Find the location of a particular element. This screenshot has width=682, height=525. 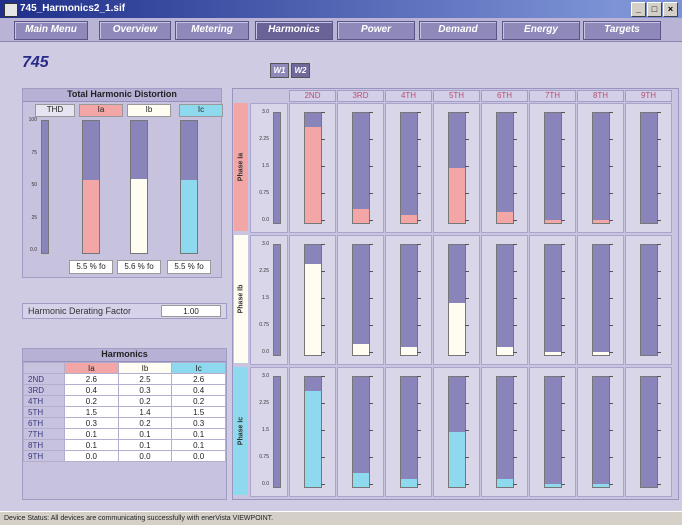

scale-axis is located at coordinates (277, 432).